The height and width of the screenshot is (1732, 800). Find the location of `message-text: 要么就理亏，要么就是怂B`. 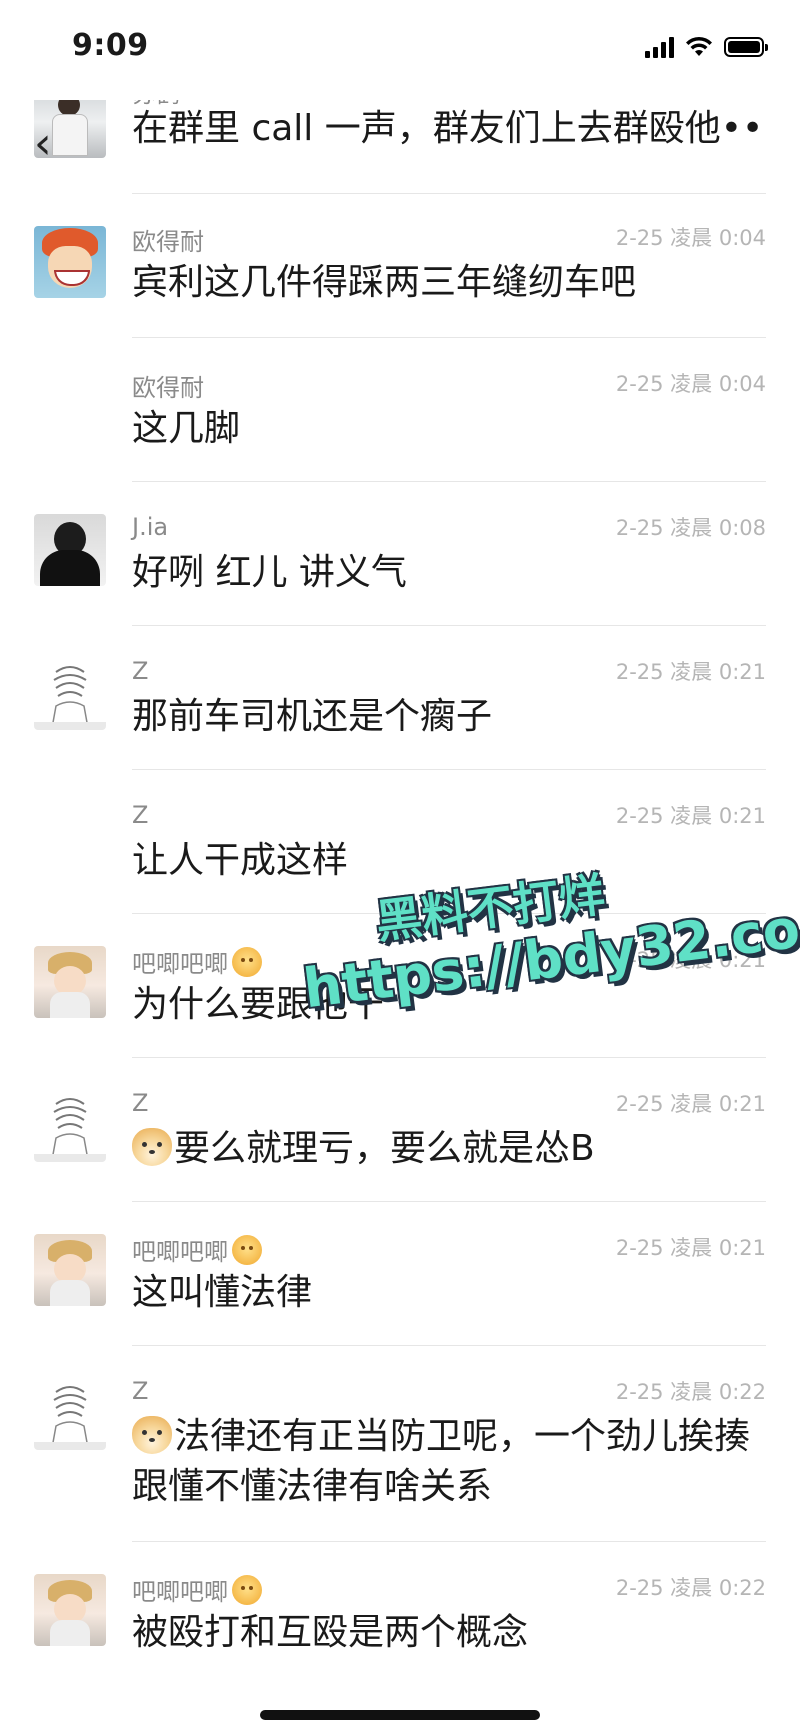

message-text: 要么就理亏，要么就是怂B is located at coordinates (449, 1149).